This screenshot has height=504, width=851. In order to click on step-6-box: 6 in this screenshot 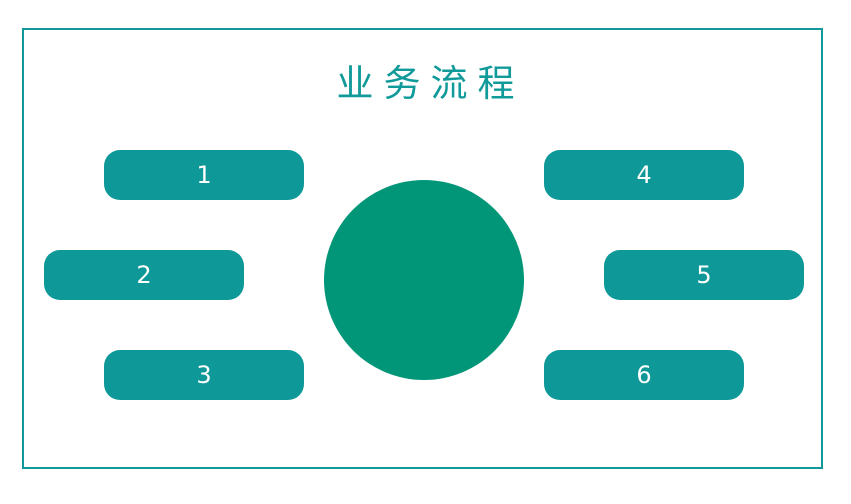, I will do `click(644, 375)`.